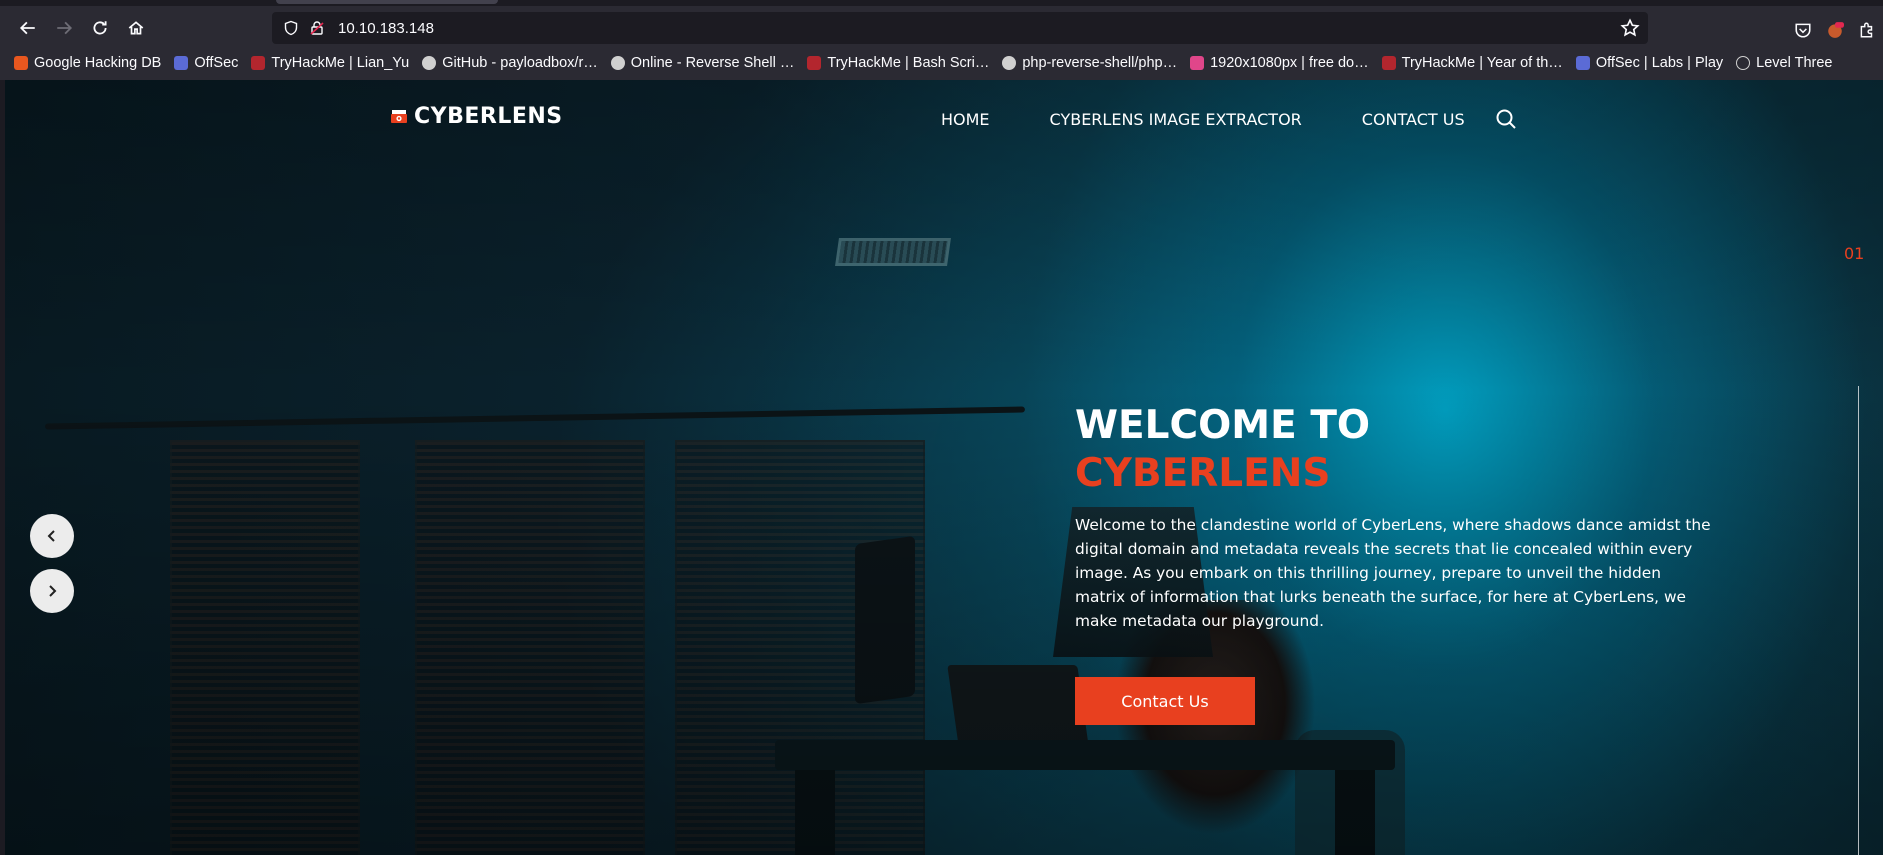  I want to click on toolbar-right-icons, so click(1835, 28).